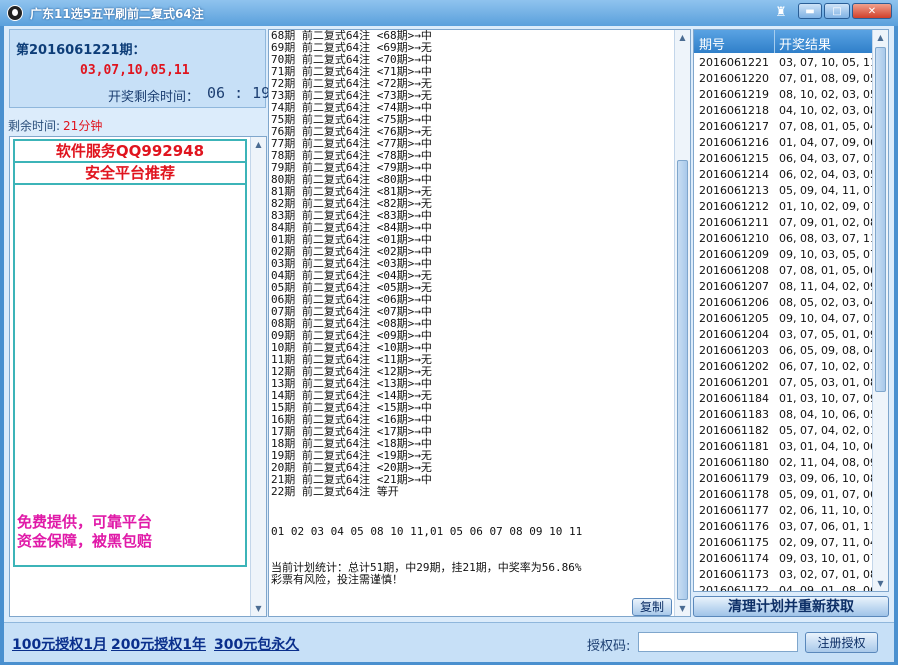  I want to click on table-row: 2016061218 04, 10, 02, 03, 08, so click(785, 111).